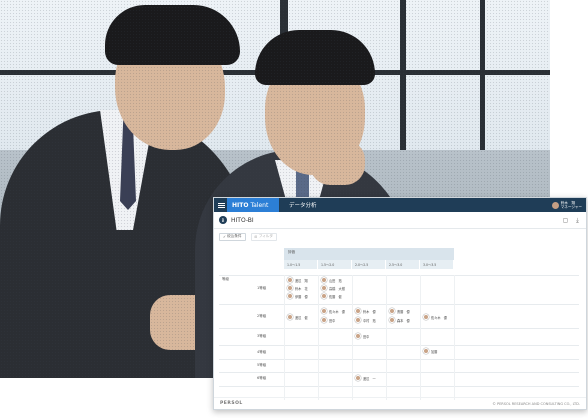  Describe the element at coordinates (262, 365) in the screenshot. I see `row-label: 5等級` at that location.